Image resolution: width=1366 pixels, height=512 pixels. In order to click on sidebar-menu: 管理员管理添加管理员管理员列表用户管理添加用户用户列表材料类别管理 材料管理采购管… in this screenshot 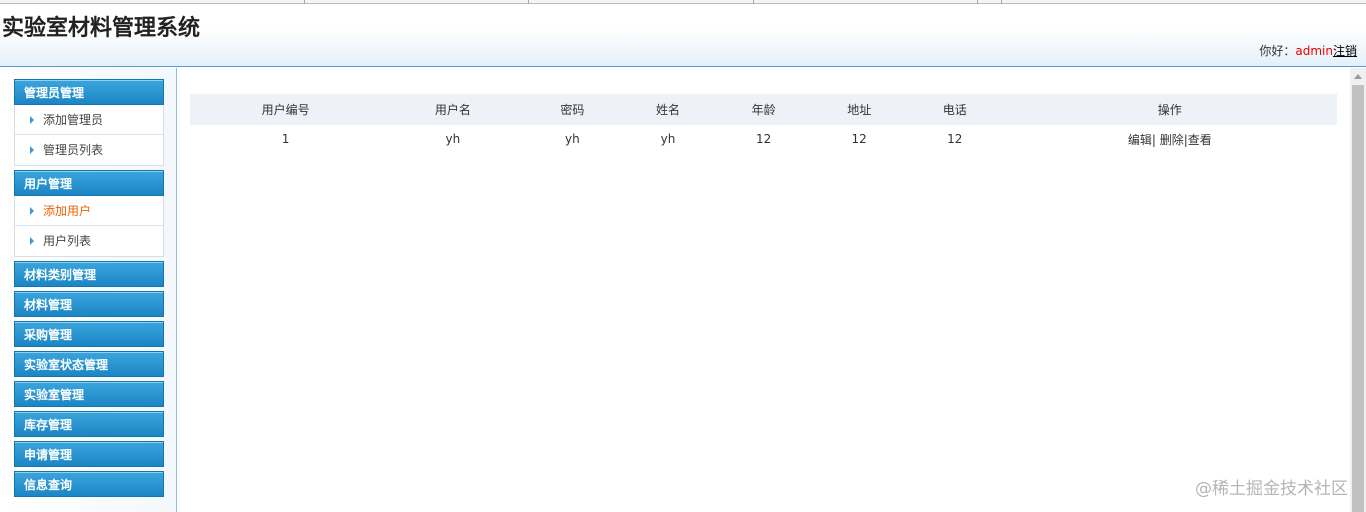, I will do `click(89, 290)`.